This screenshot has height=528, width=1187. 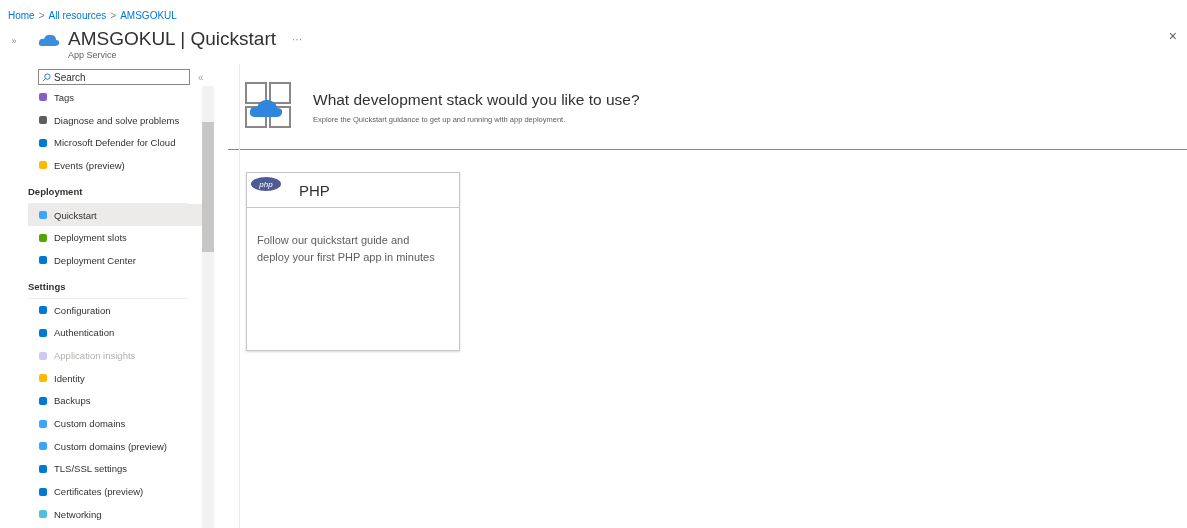 What do you see at coordinates (208, 187) in the screenshot?
I see `scrollbar-thumb` at bounding box center [208, 187].